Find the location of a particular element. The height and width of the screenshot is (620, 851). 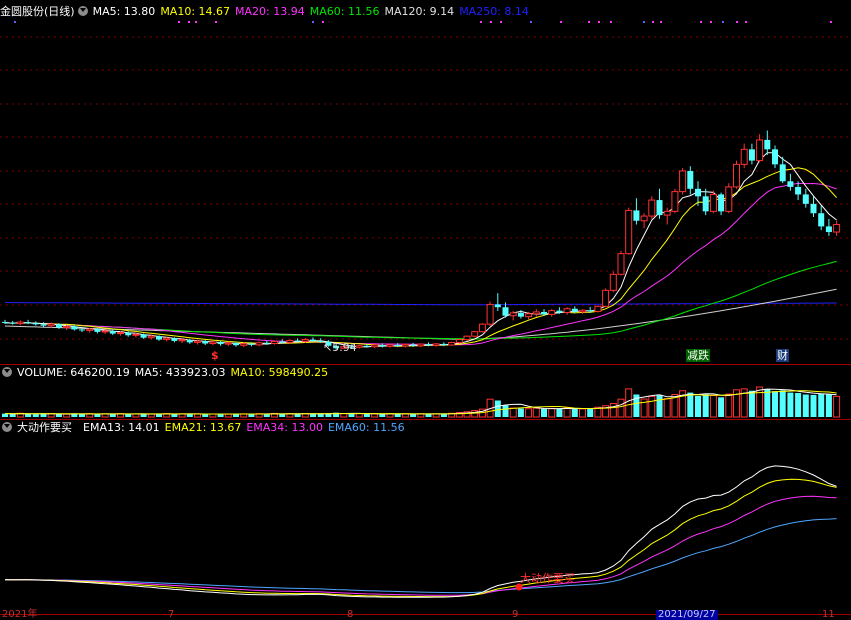

ema-value-1: EMA21: 13.67 is located at coordinates (203, 427).